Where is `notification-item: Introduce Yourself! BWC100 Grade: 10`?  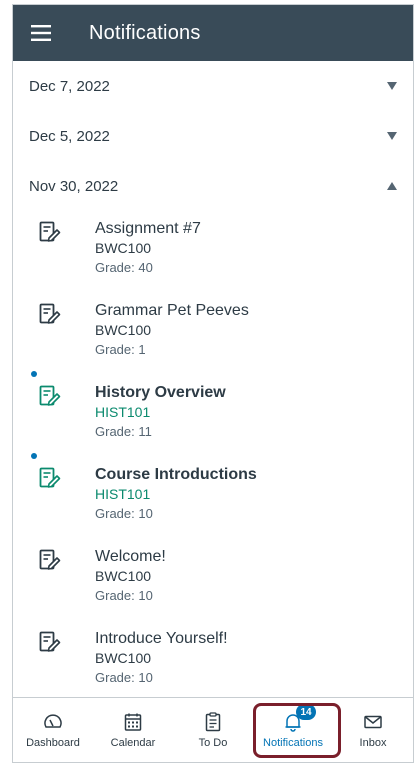
notification-item: Introduce Yourself! BWC100 Grade: 10 is located at coordinates (213, 660).